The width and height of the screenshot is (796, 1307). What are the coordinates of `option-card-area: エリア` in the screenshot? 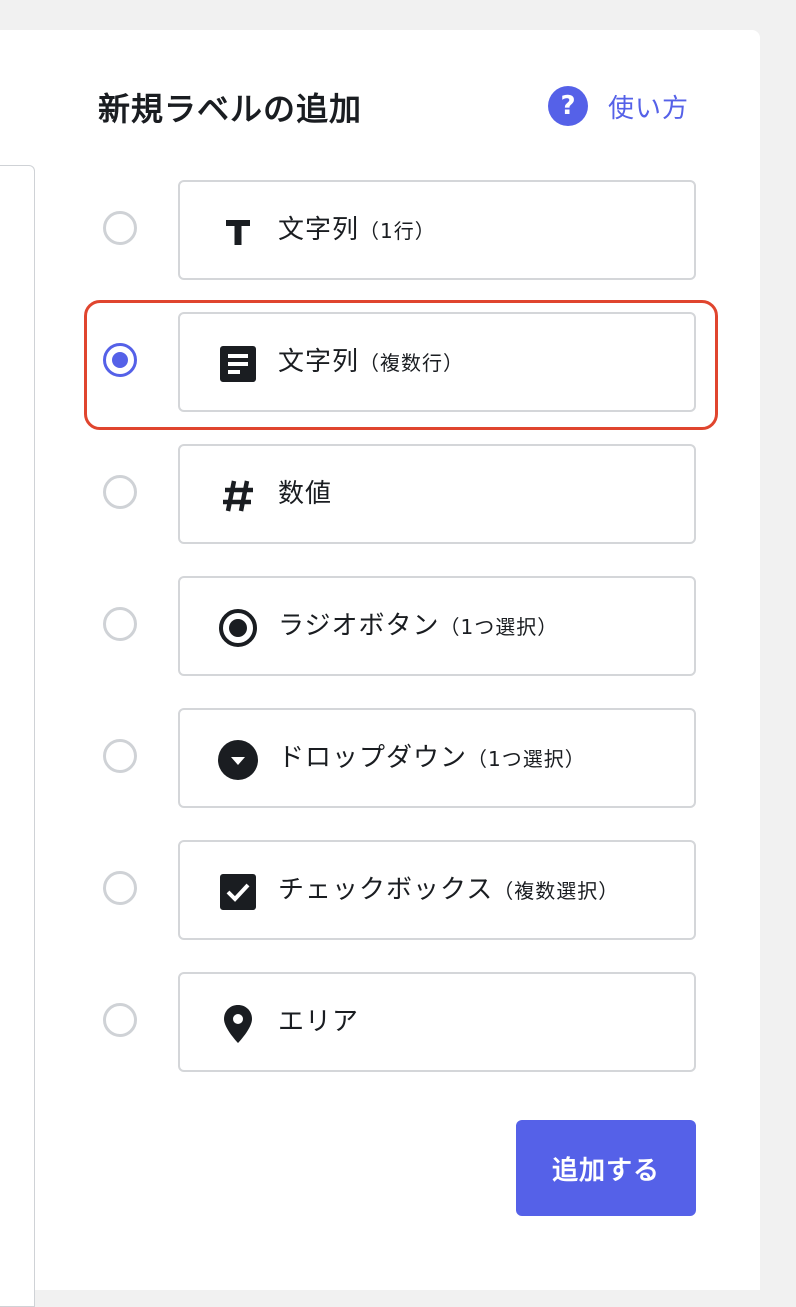 It's located at (437, 1022).